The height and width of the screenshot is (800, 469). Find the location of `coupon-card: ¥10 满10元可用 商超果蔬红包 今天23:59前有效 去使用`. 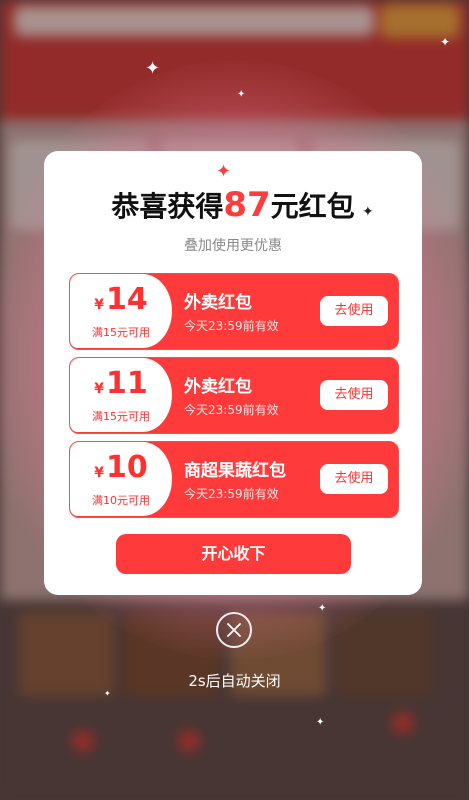

coupon-card: ¥10 满10元可用 商超果蔬红包 今天23:59前有效 去使用 is located at coordinates (234, 479).